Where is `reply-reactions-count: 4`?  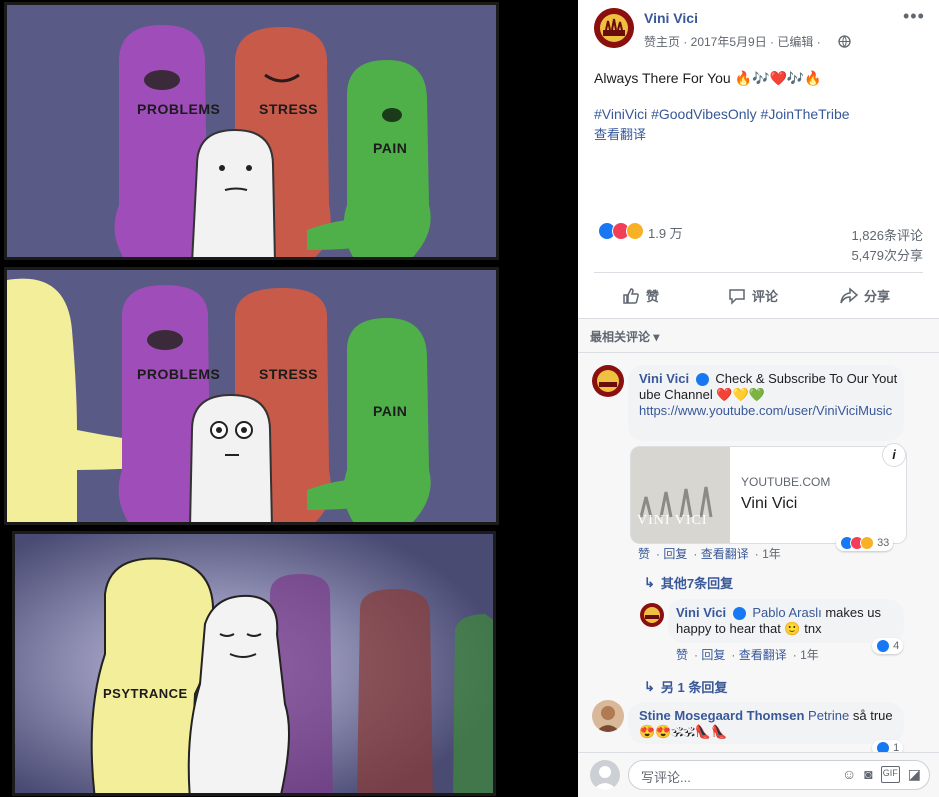
reply-reactions-count: 4 is located at coordinates (896, 645).